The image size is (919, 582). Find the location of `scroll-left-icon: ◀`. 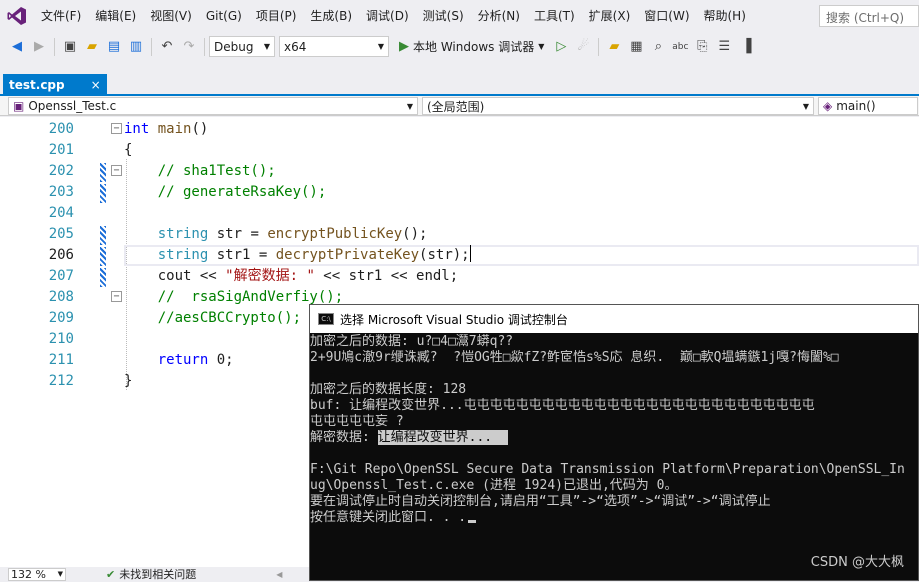

scroll-left-icon: ◀ is located at coordinates (279, 574).